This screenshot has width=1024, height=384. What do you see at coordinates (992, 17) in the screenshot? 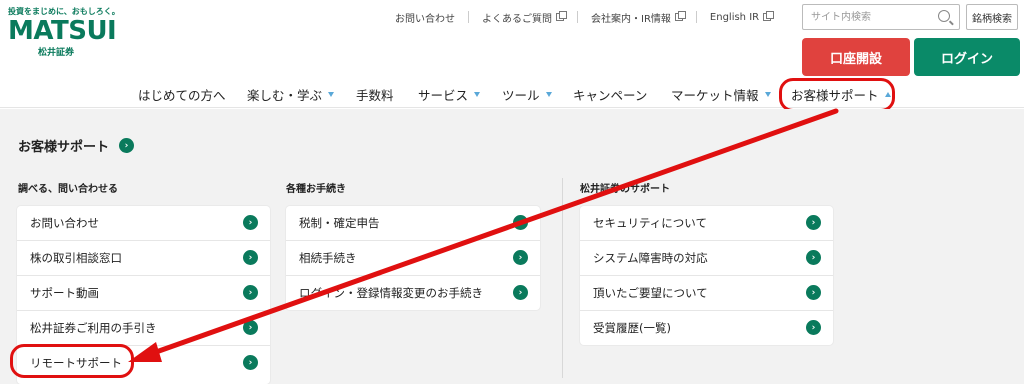
I see `stock-search-button: 銘柄検索` at bounding box center [992, 17].